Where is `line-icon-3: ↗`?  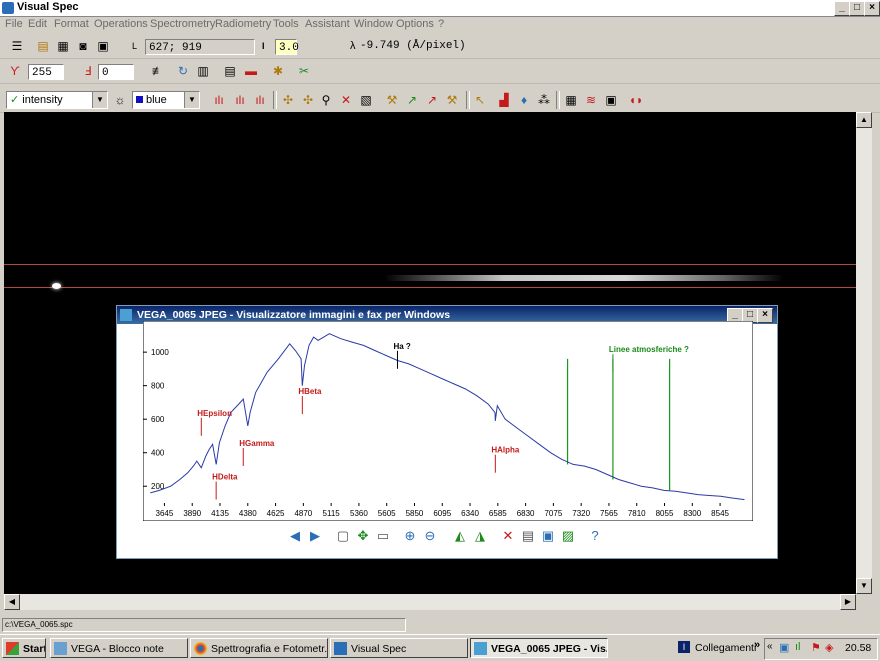
line-icon-3: ↗ is located at coordinates (432, 100).